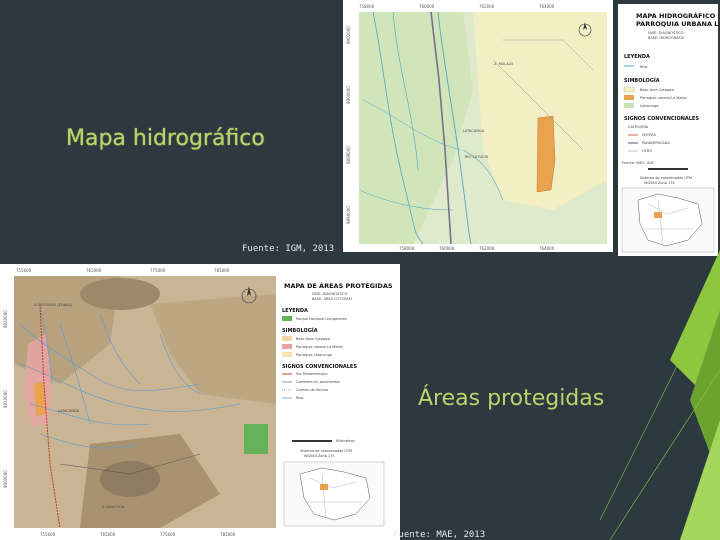 The image size is (720, 540). What do you see at coordinates (345, 441) in the screenshot?
I see `areas-scale-label: Kilómetros` at bounding box center [345, 441].